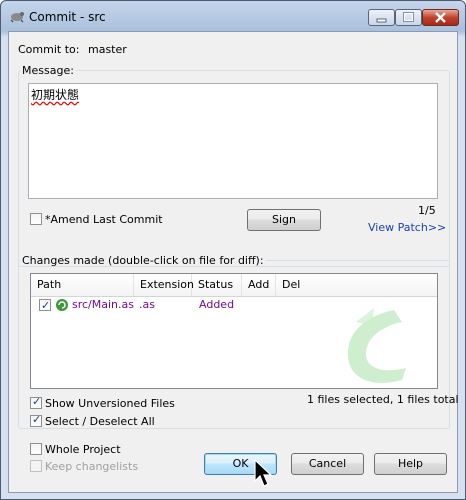 This screenshot has height=500, width=466. I want to click on title-bar: Commit - src, so click(233, 16).